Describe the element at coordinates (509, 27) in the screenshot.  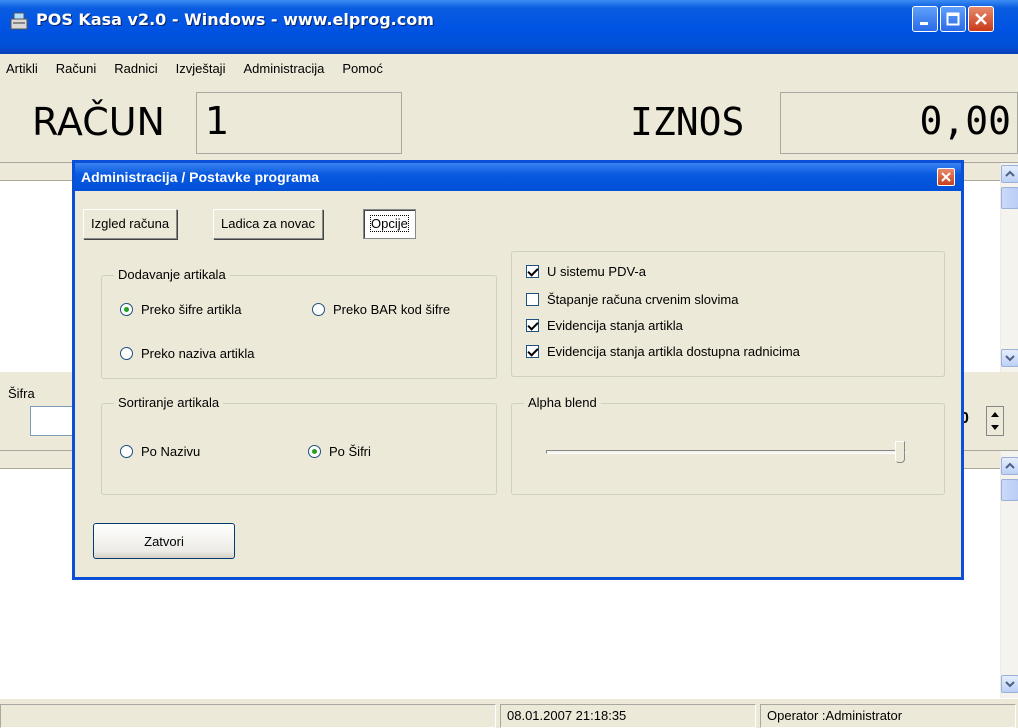
I see `window-titlebar: POS Kasa v2.0 - Windows - www.elprog.com` at that location.